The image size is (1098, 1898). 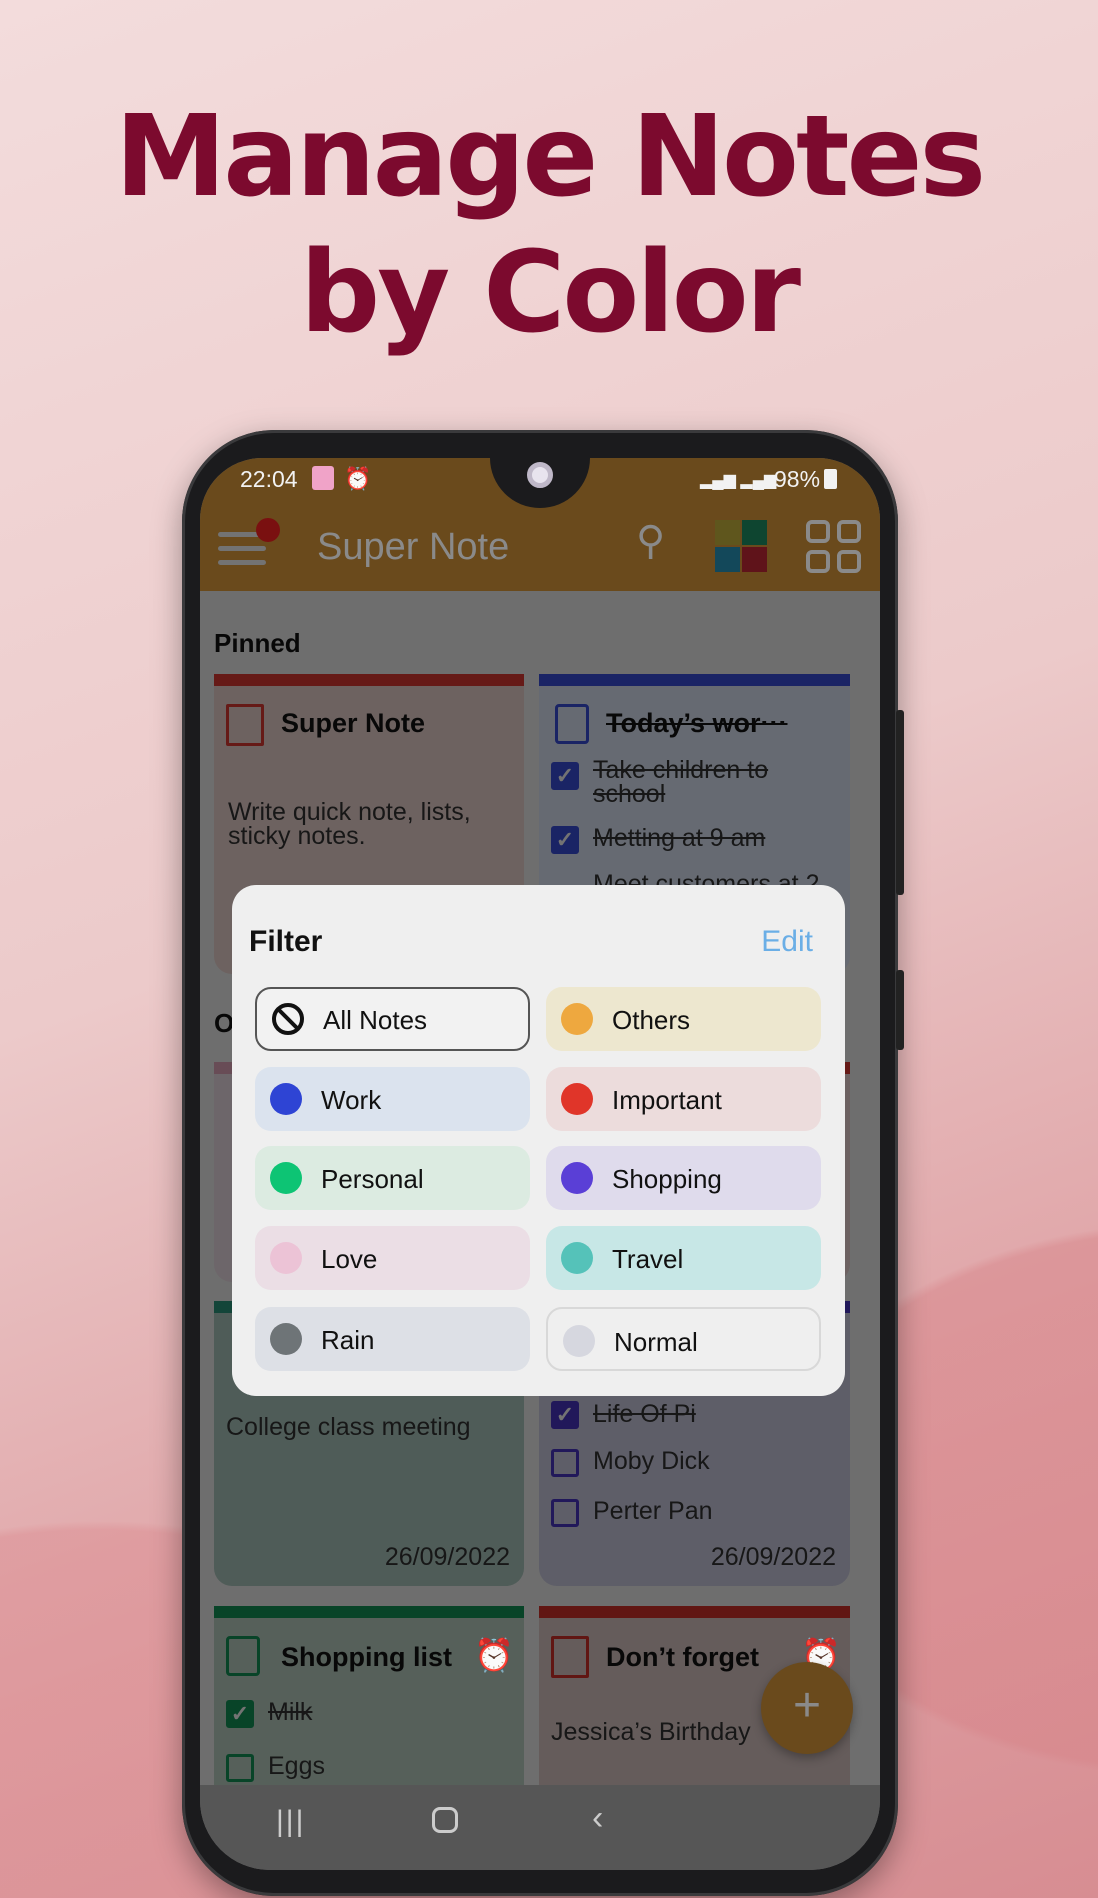 I want to click on card-title: Don’t forget, so click(x=682, y=1657).